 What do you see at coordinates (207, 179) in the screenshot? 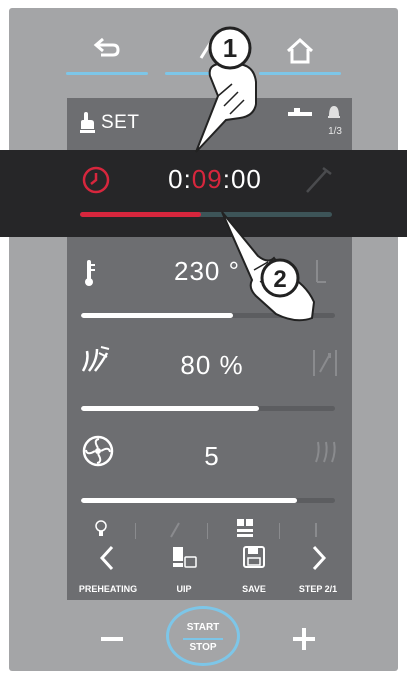
I see `timer-minutes: 09` at bounding box center [207, 179].